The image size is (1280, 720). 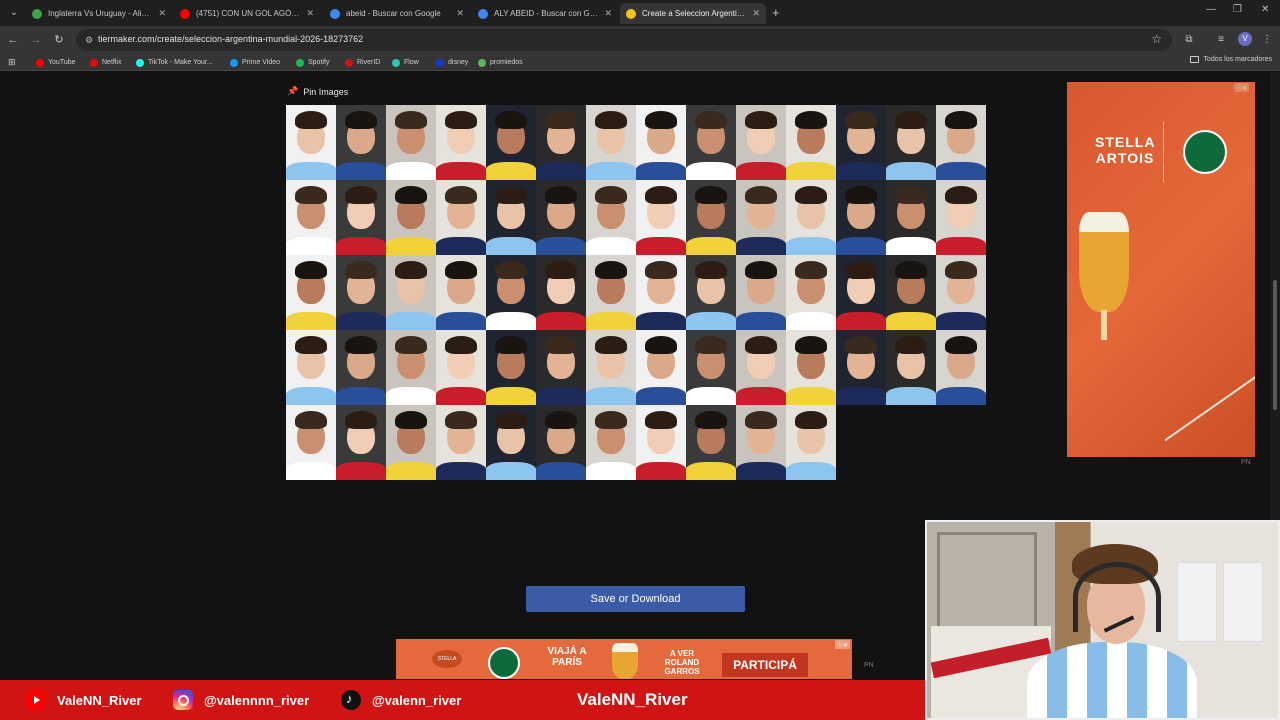 I want to click on ad-cta-button: PARTICIPÁ, so click(x=765, y=665).